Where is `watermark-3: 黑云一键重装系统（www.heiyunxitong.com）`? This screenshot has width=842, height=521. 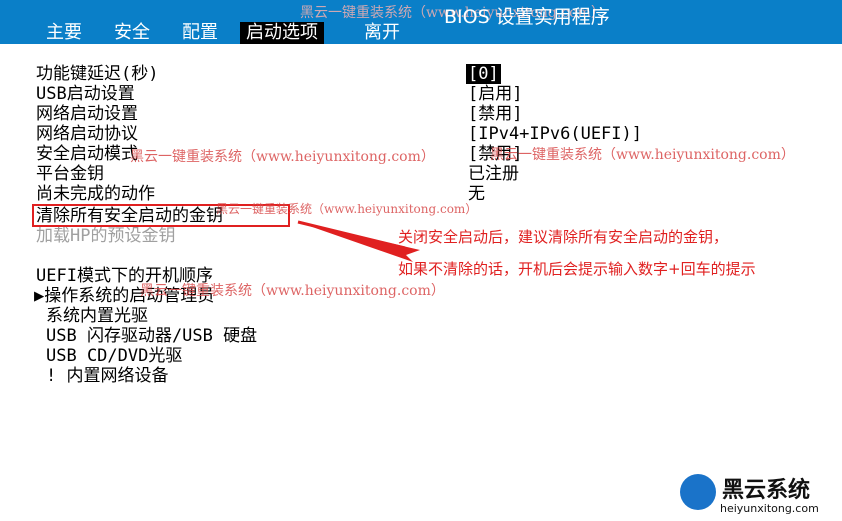 watermark-3: 黑云一键重装系统（www.heiyunxitong.com） is located at coordinates (347, 209).